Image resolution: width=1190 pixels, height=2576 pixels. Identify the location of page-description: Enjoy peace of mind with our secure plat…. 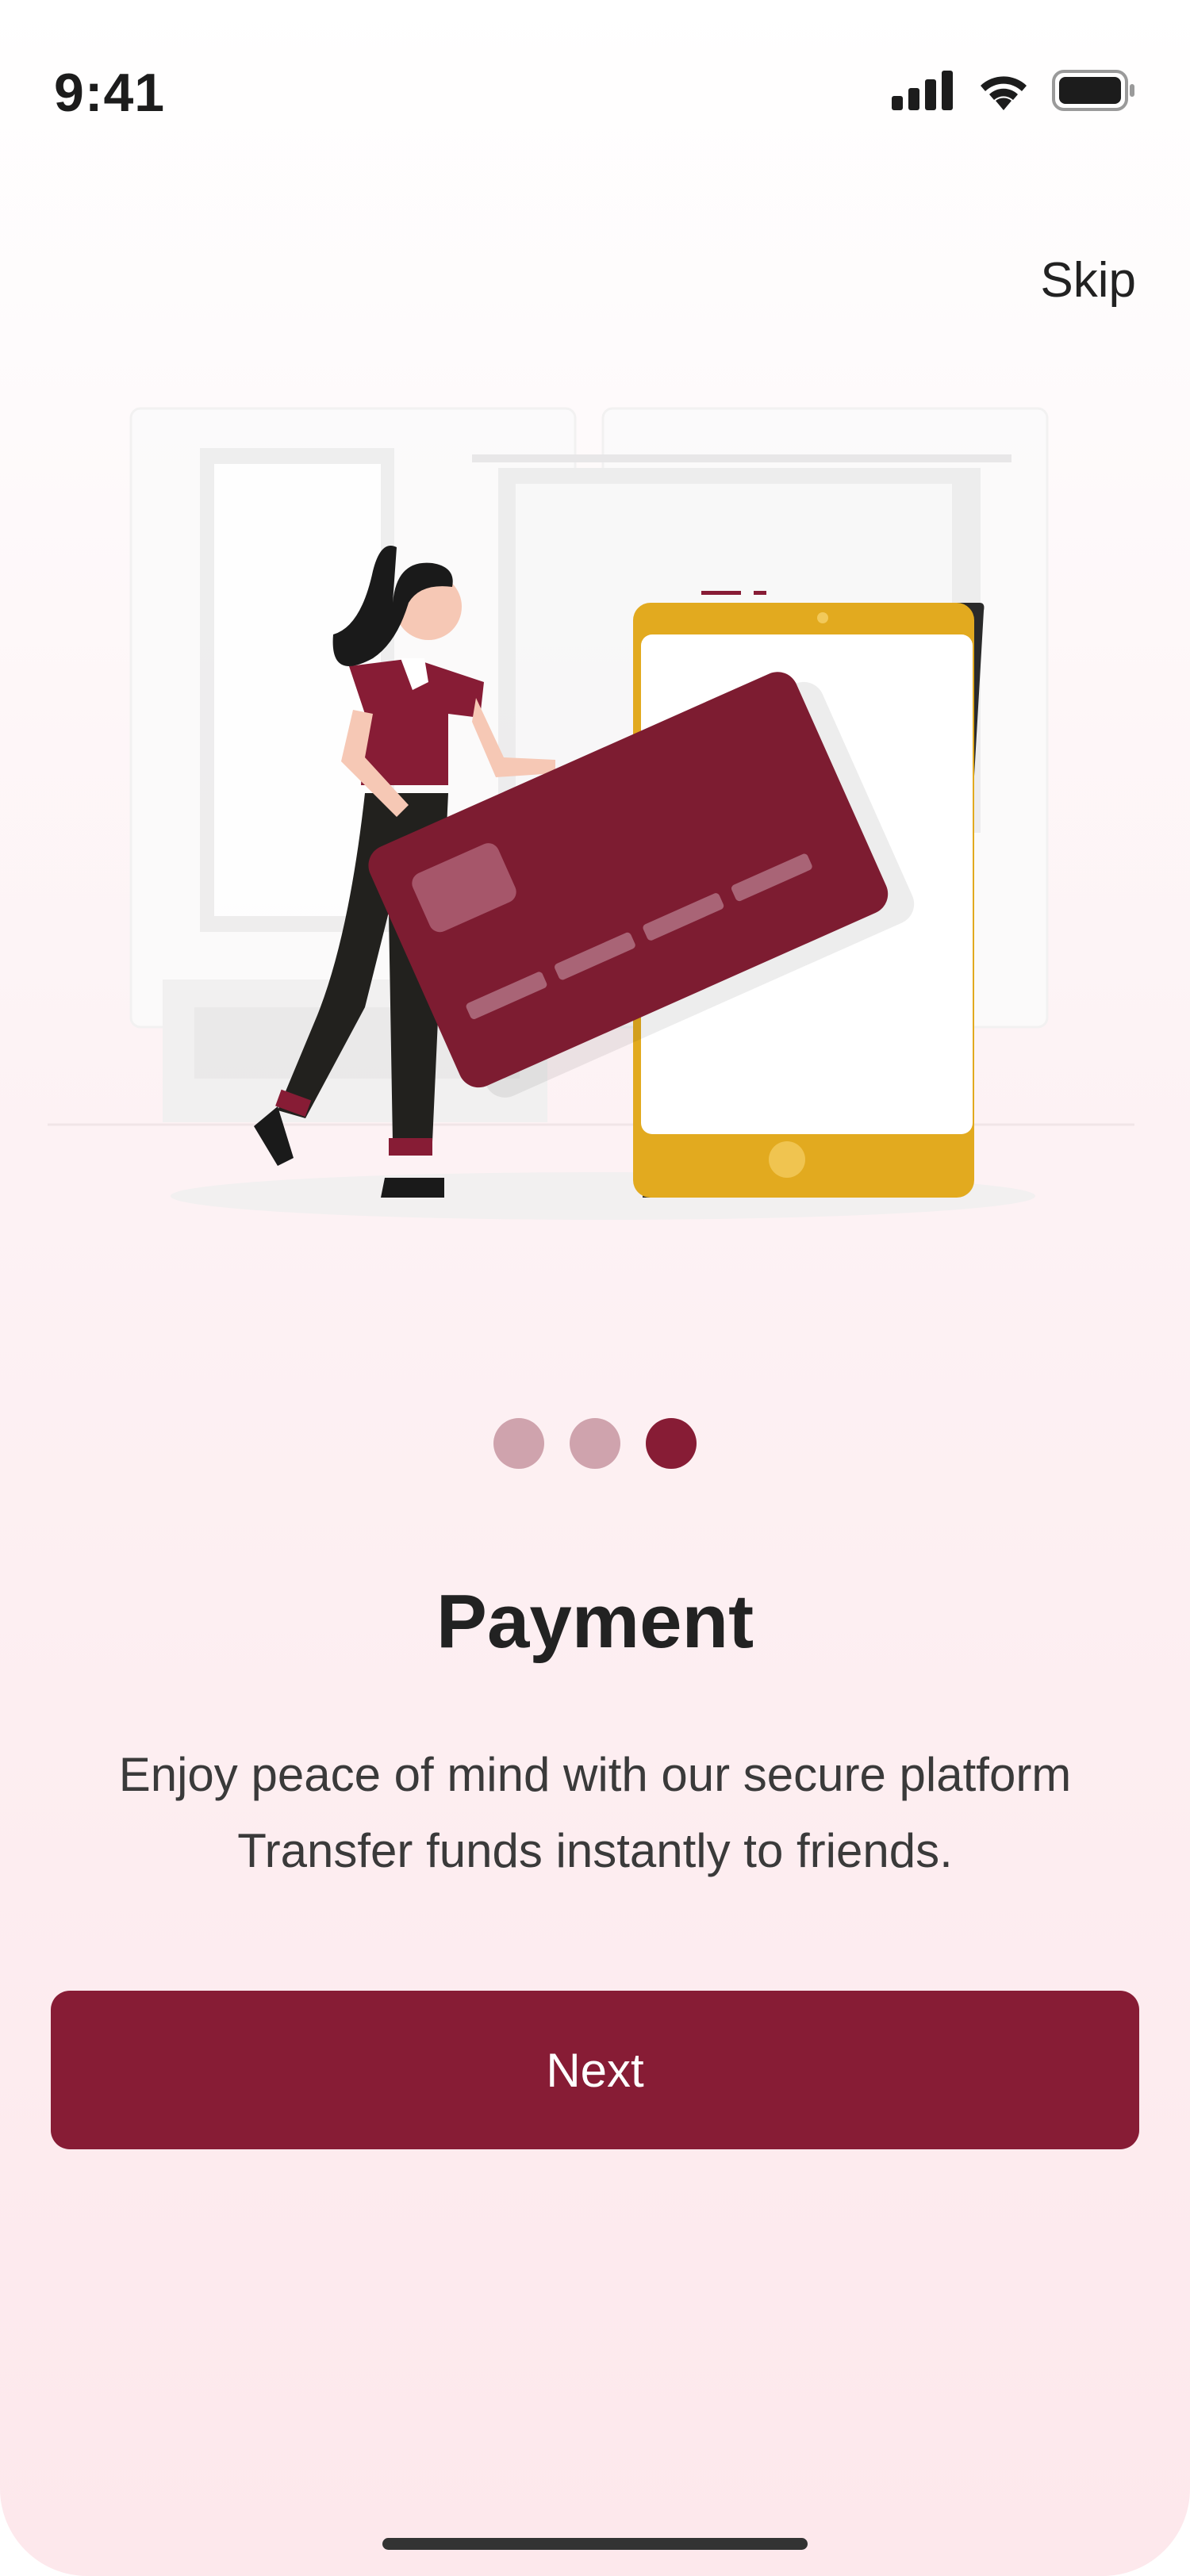
(595, 1813).